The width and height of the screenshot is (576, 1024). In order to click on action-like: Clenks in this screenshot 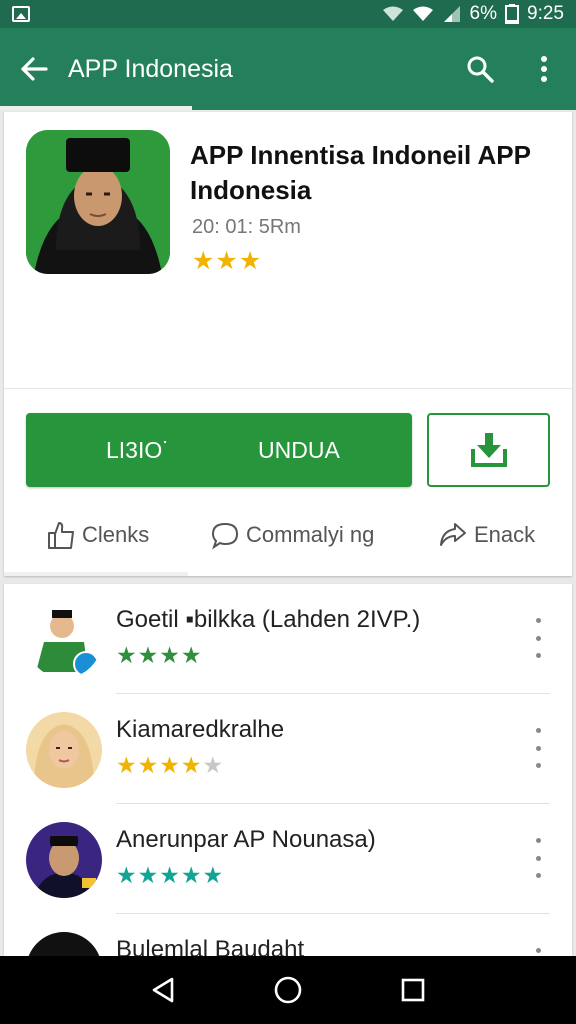, I will do `click(97, 535)`.